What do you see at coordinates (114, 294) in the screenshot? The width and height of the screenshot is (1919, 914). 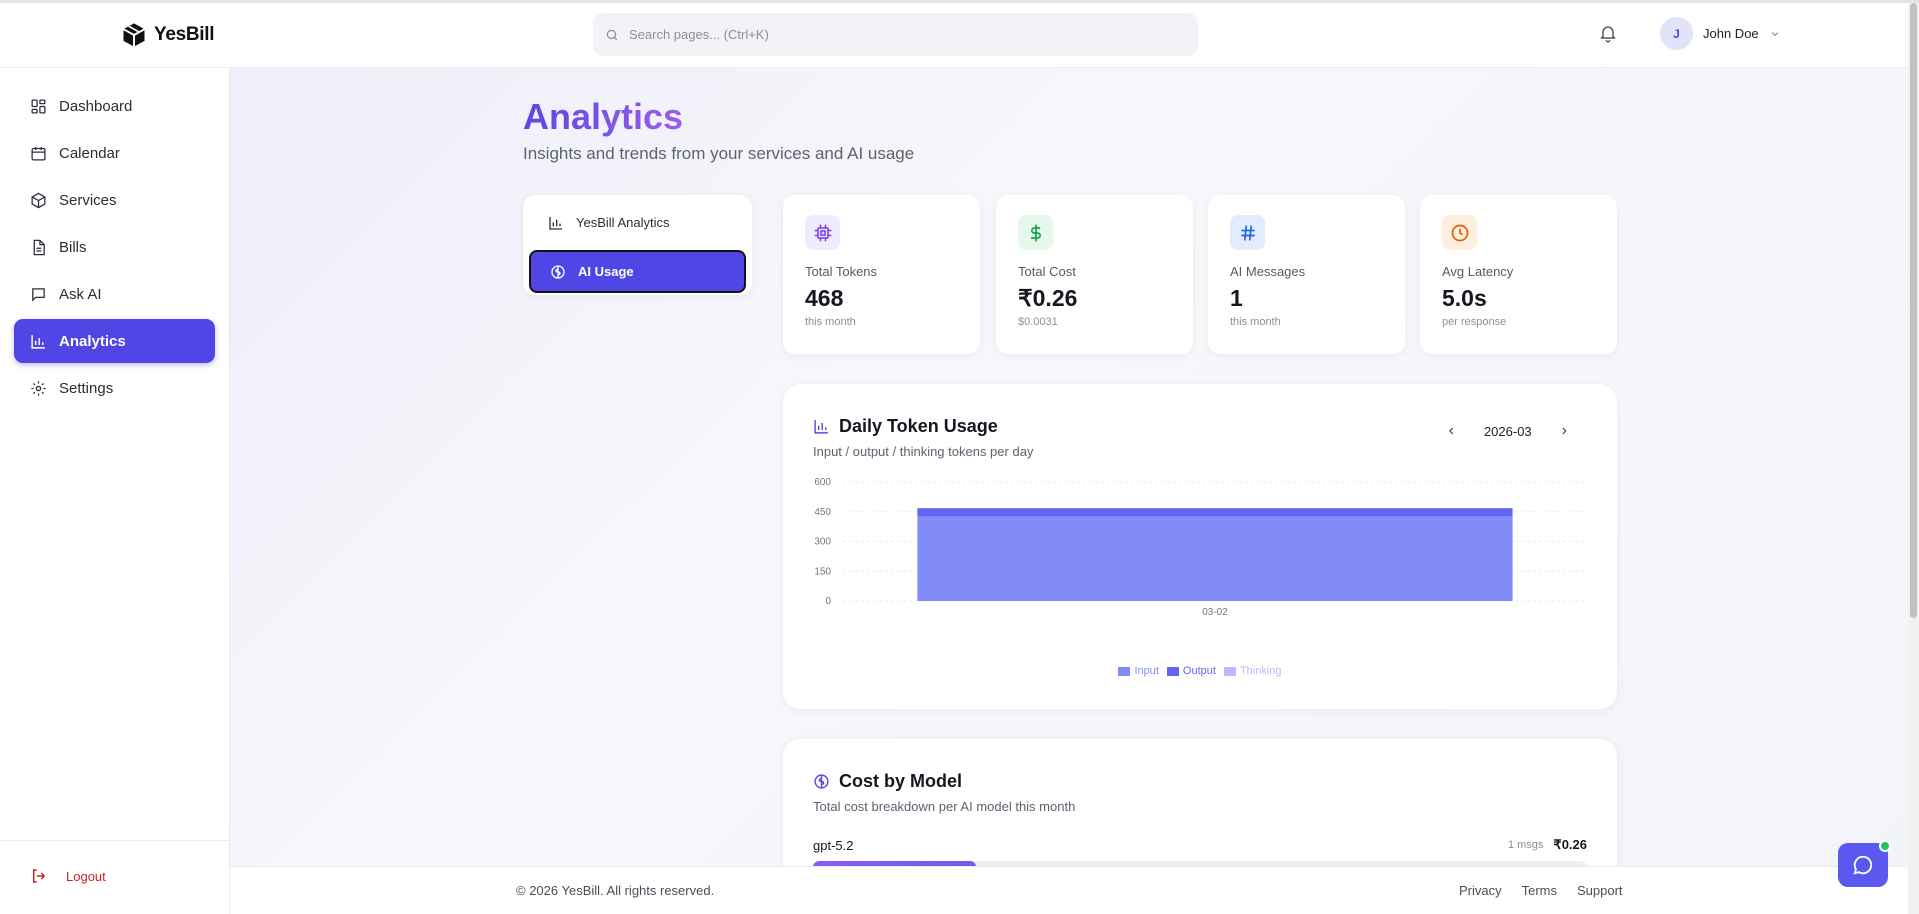 I see `sidebar-item-ask-ai: Ask AI` at bounding box center [114, 294].